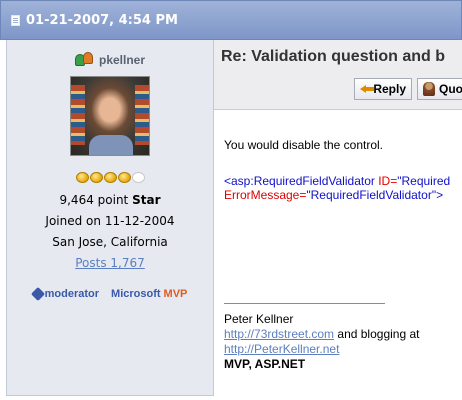 This screenshot has height=400, width=462. I want to click on signature-link-blog: http://PeterKellner.net, so click(281, 349).